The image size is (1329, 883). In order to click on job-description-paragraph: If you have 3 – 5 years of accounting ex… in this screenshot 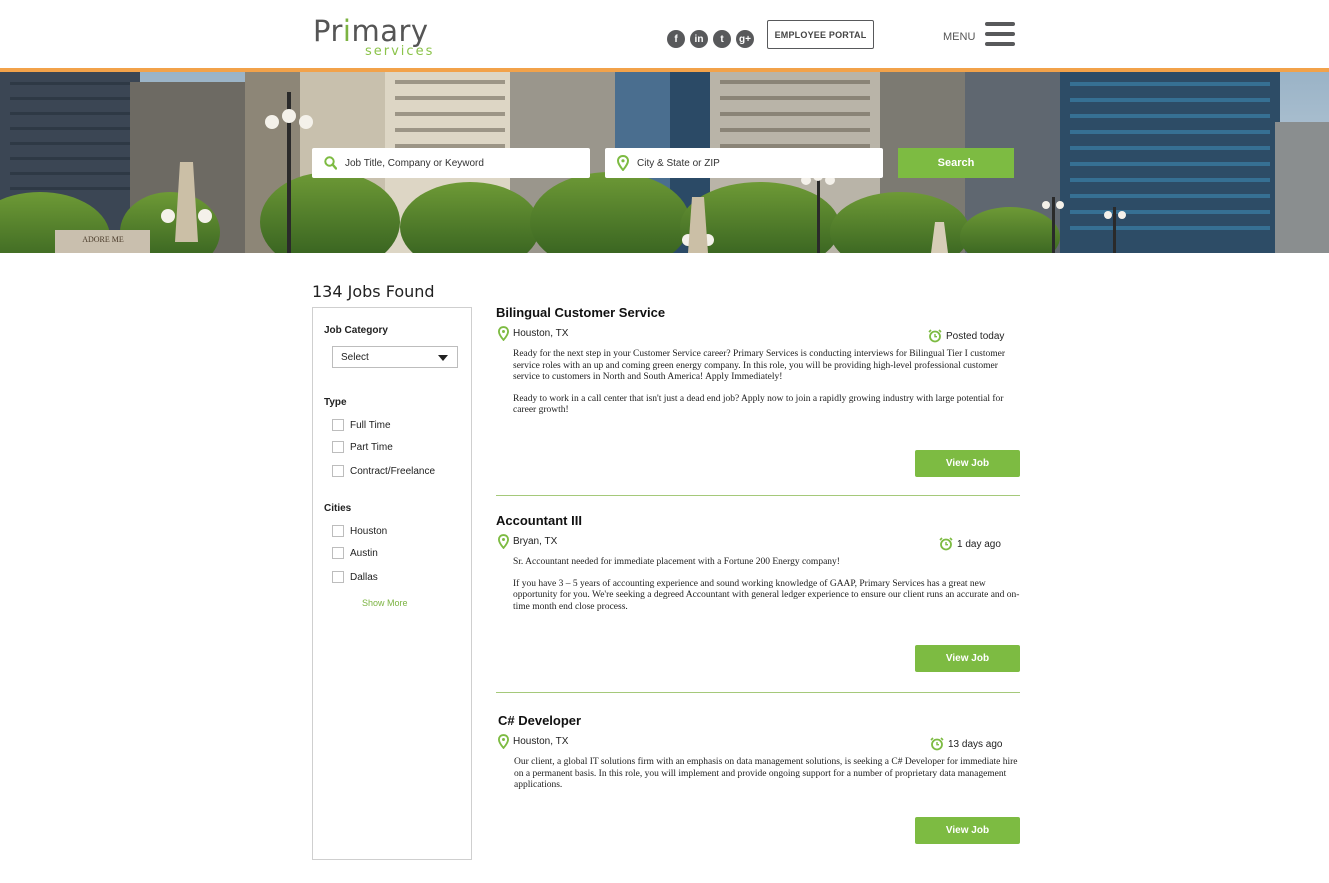, I will do `click(766, 595)`.